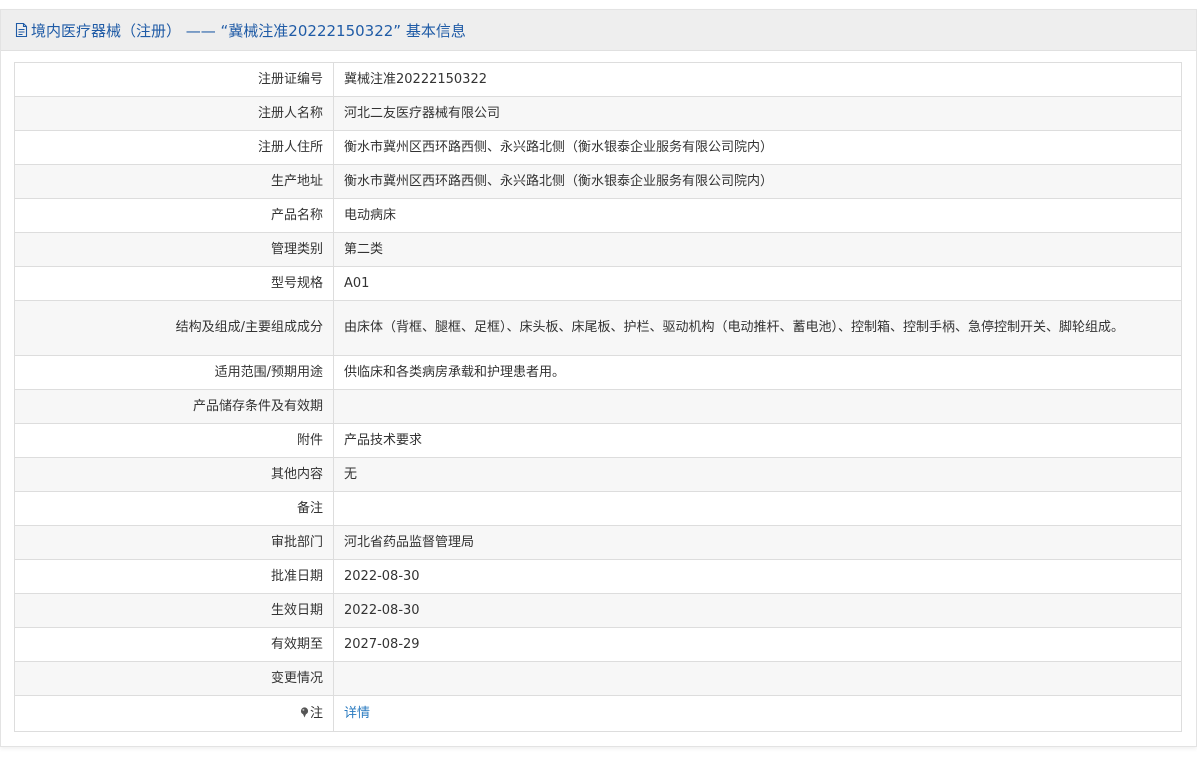 The height and width of the screenshot is (764, 1197). I want to click on field-value: 供临床和各类病房承载和护理患者用。, so click(757, 372).